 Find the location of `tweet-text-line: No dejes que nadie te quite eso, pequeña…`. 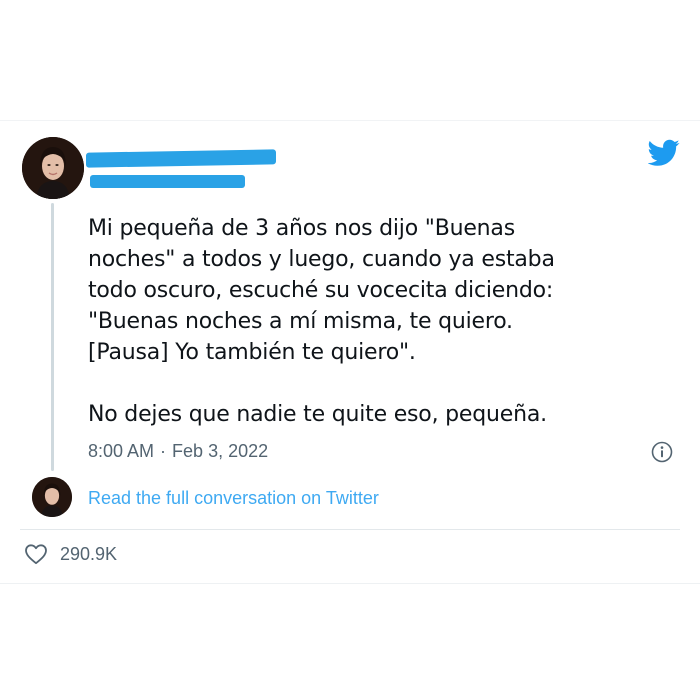

tweet-text-line: No dejes que nadie te quite eso, pequeña… is located at coordinates (317, 414).